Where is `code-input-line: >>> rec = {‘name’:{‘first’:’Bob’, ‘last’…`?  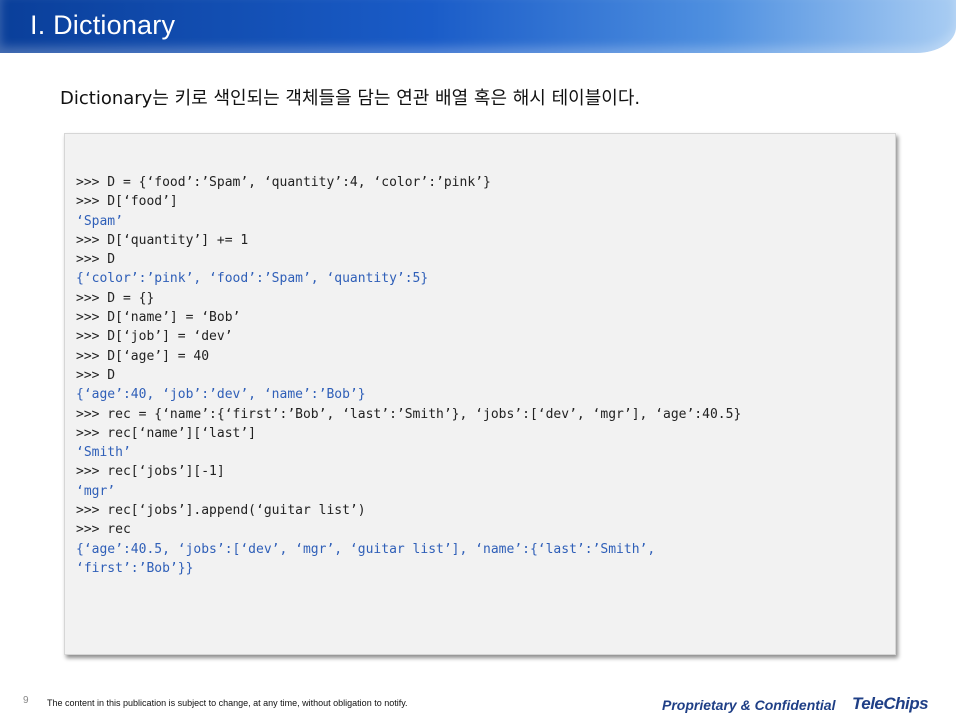 code-input-line: >>> rec = {‘name’:{‘first’:’Bob’, ‘last’… is located at coordinates (409, 414).